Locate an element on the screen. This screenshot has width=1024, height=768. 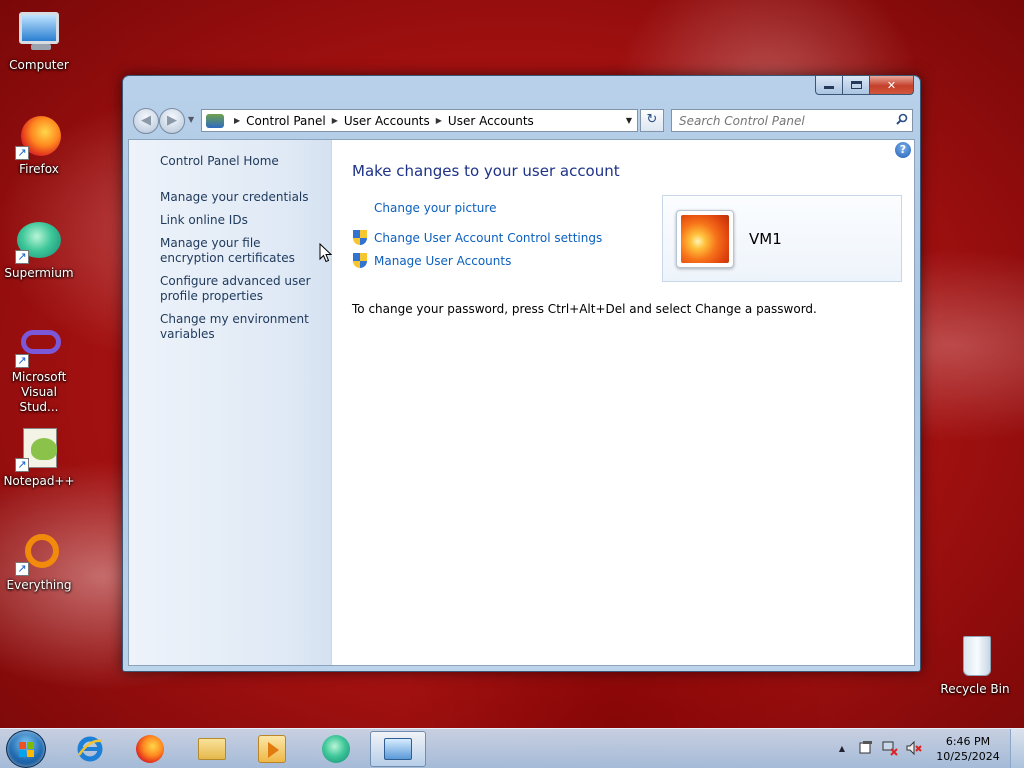
clock-date: 10/25/2024 is located at coordinates (968, 756).